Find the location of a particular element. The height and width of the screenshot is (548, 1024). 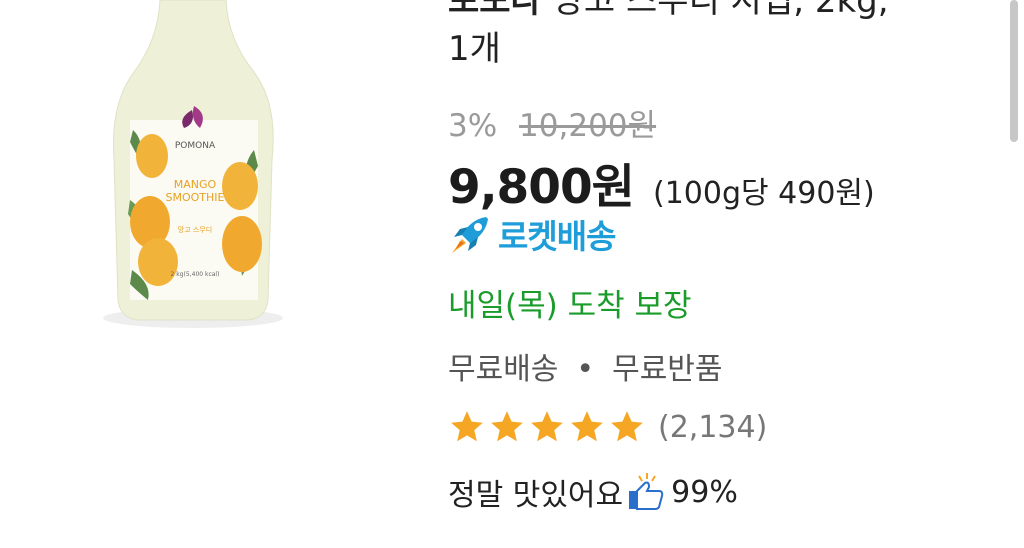

discount-row: 3% 10,200원 is located at coordinates (552, 122).